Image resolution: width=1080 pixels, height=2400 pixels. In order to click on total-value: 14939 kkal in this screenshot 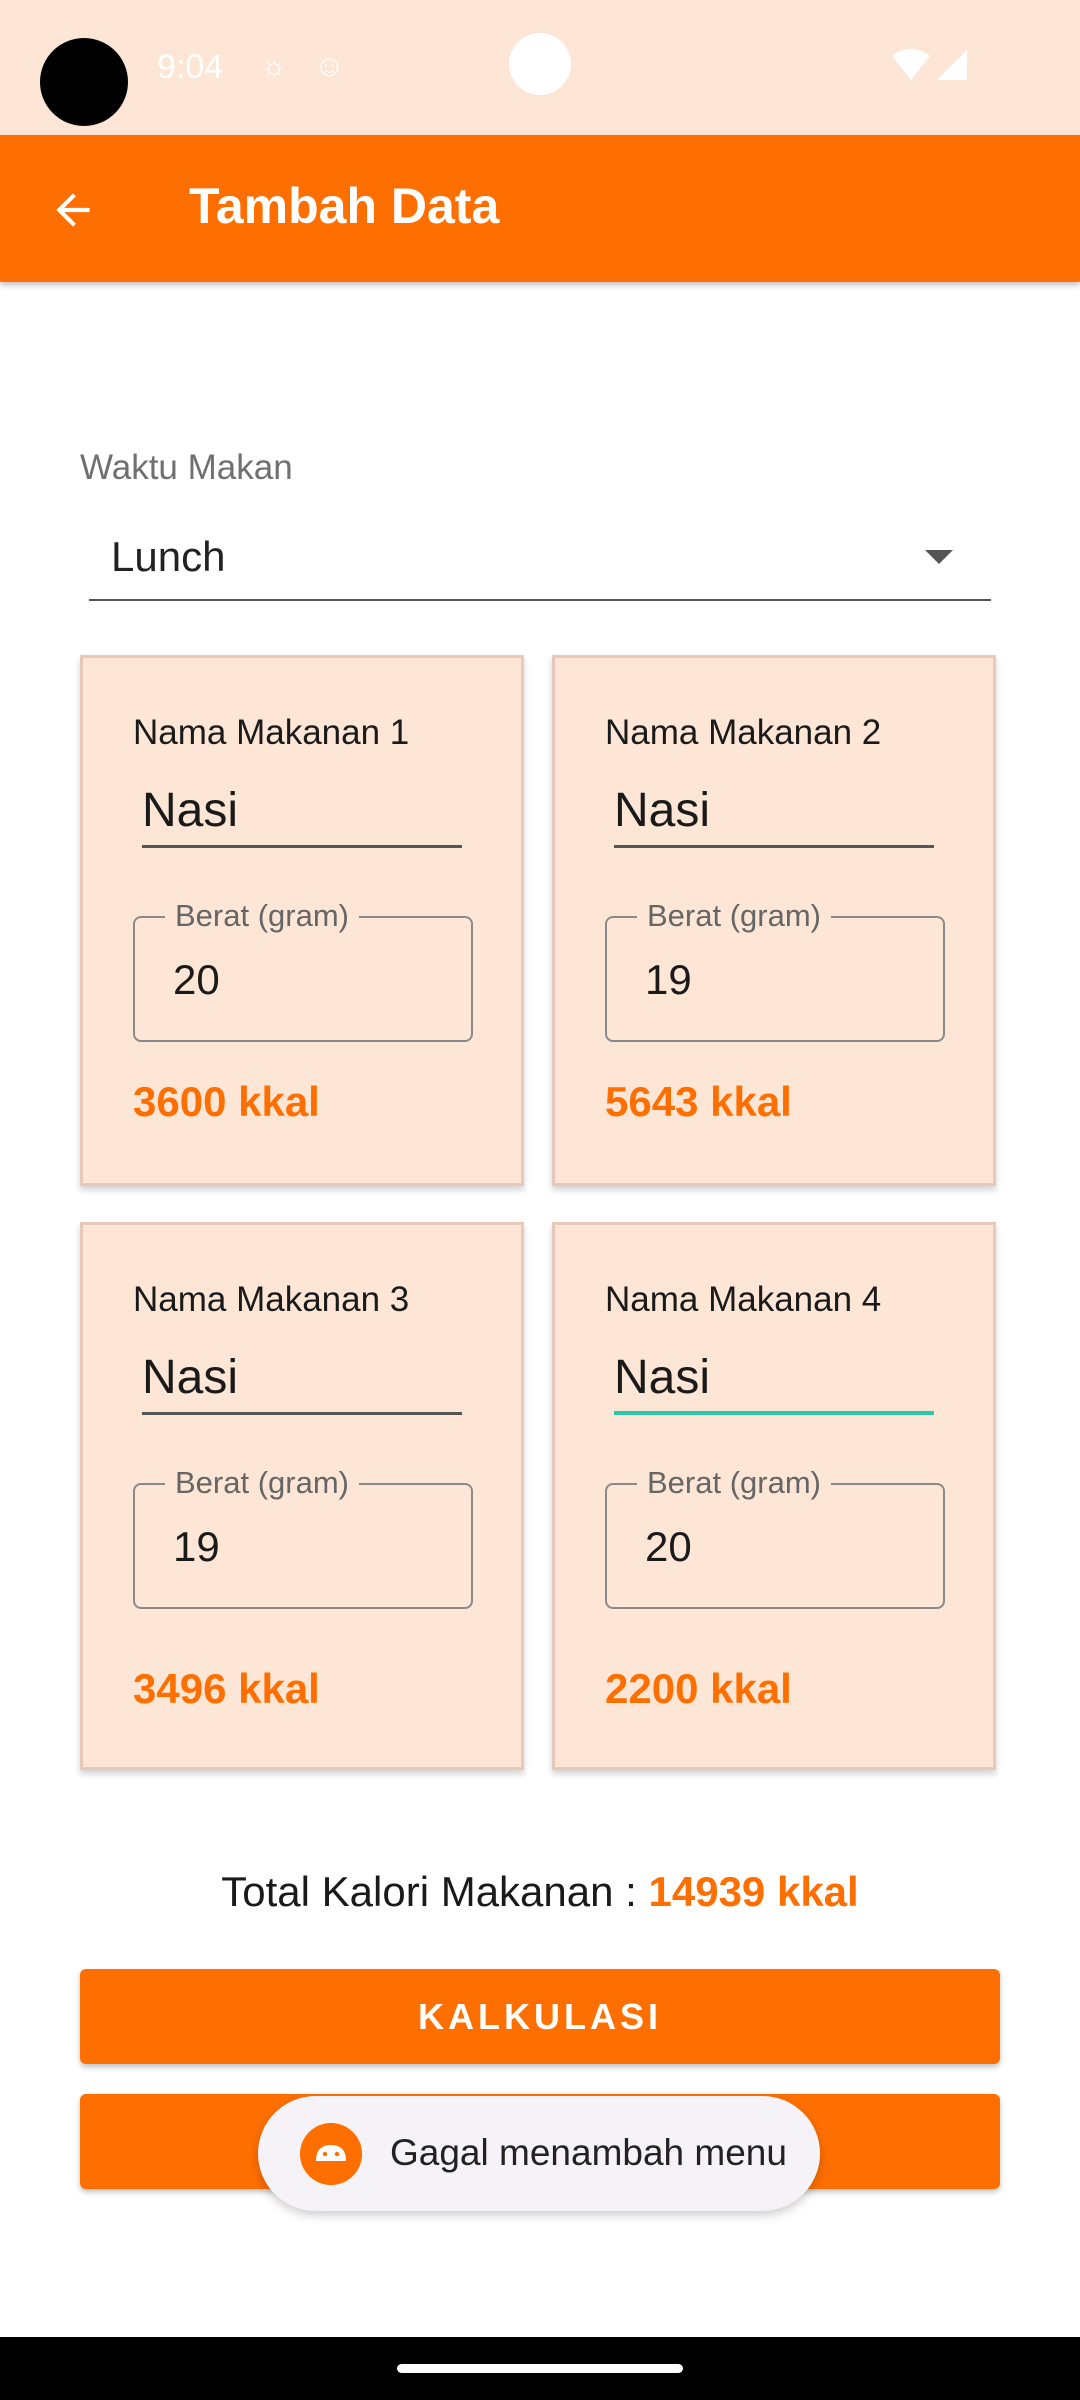, I will do `click(753, 1891)`.